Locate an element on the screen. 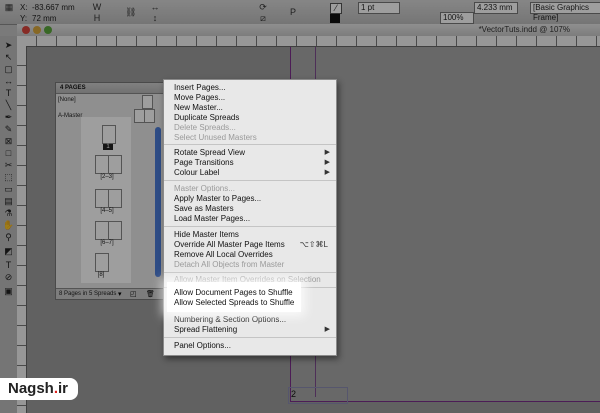 The width and height of the screenshot is (600, 413). page-tool-icon: ▢ is located at coordinates (8, 69).